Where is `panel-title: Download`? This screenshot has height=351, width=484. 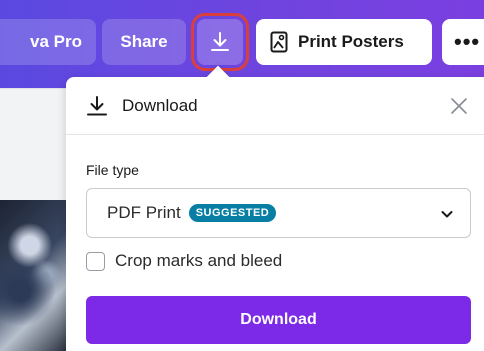
panel-title: Download is located at coordinates (160, 105).